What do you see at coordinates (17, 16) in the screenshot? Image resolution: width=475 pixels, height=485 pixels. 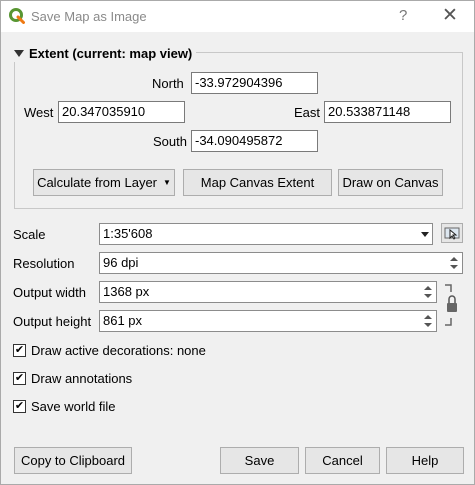 I see `qgis-logo-icon` at bounding box center [17, 16].